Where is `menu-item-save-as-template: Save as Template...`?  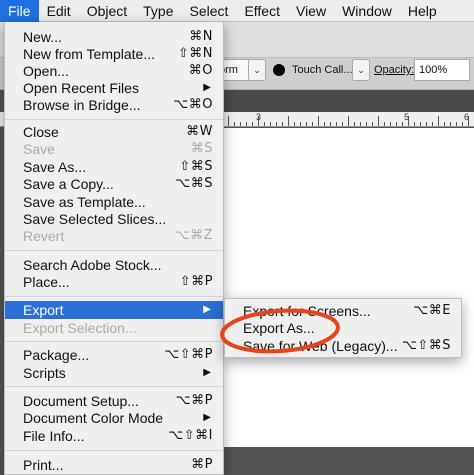
menu-item-save-as-template: Save as Template... is located at coordinates (114, 202).